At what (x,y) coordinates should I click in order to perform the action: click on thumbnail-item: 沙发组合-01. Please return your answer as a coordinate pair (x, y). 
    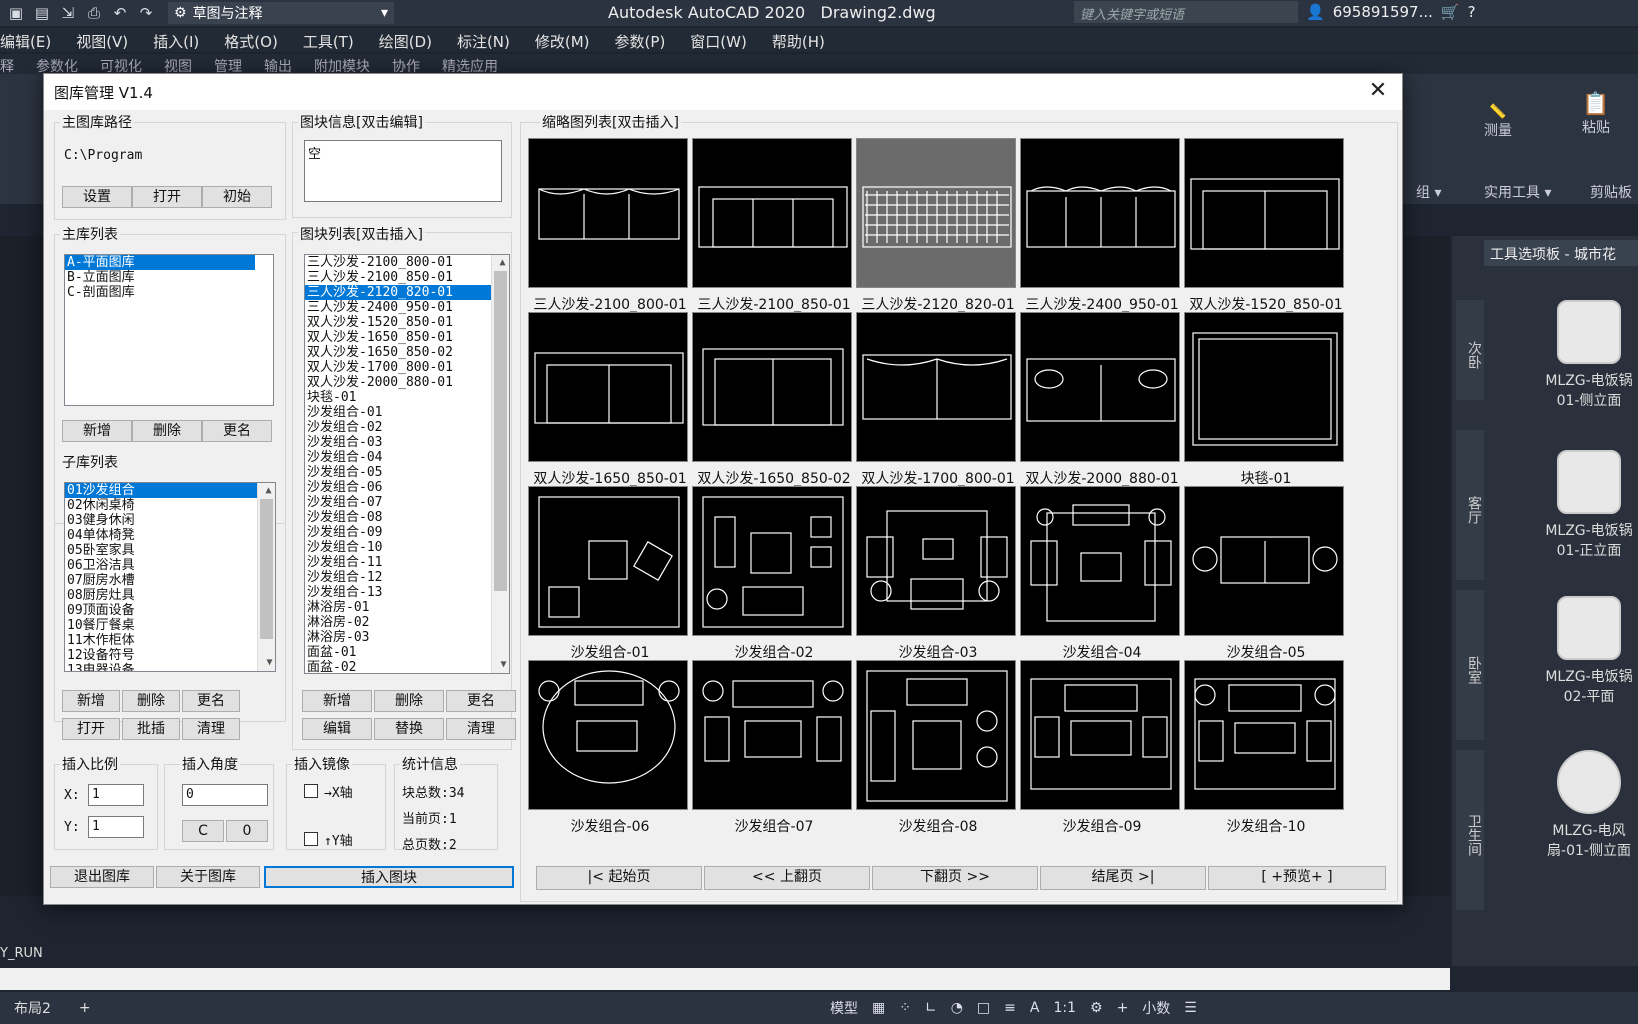
    Looking at the image, I should click on (610, 576).